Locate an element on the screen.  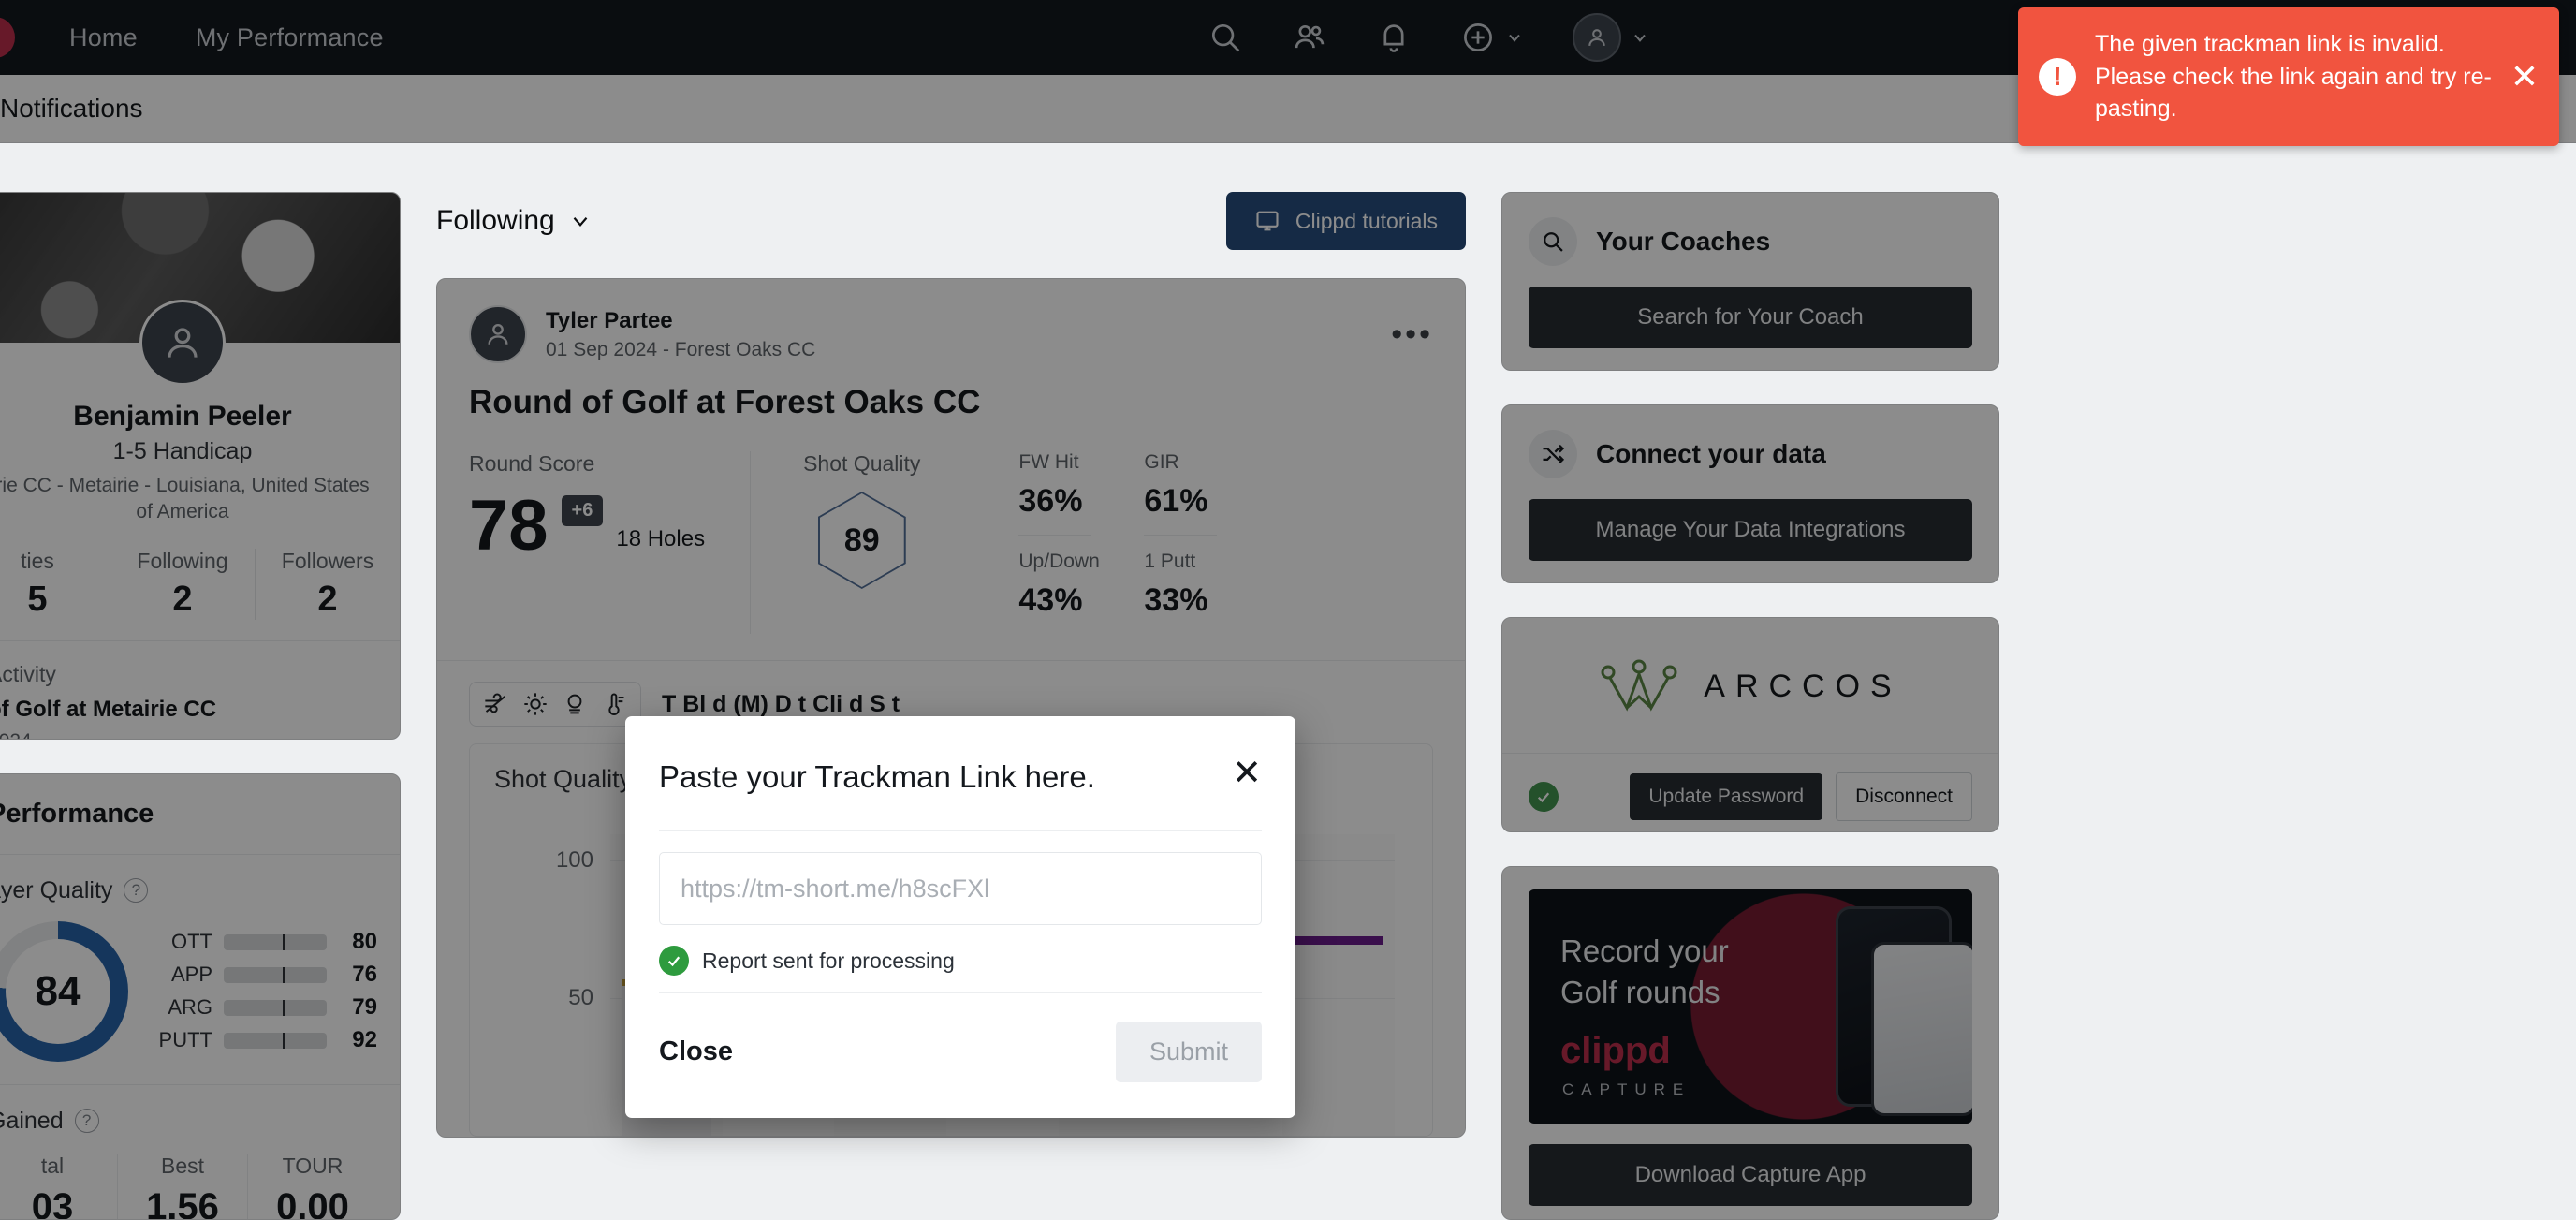
wind-icon is located at coordinates (496, 704).